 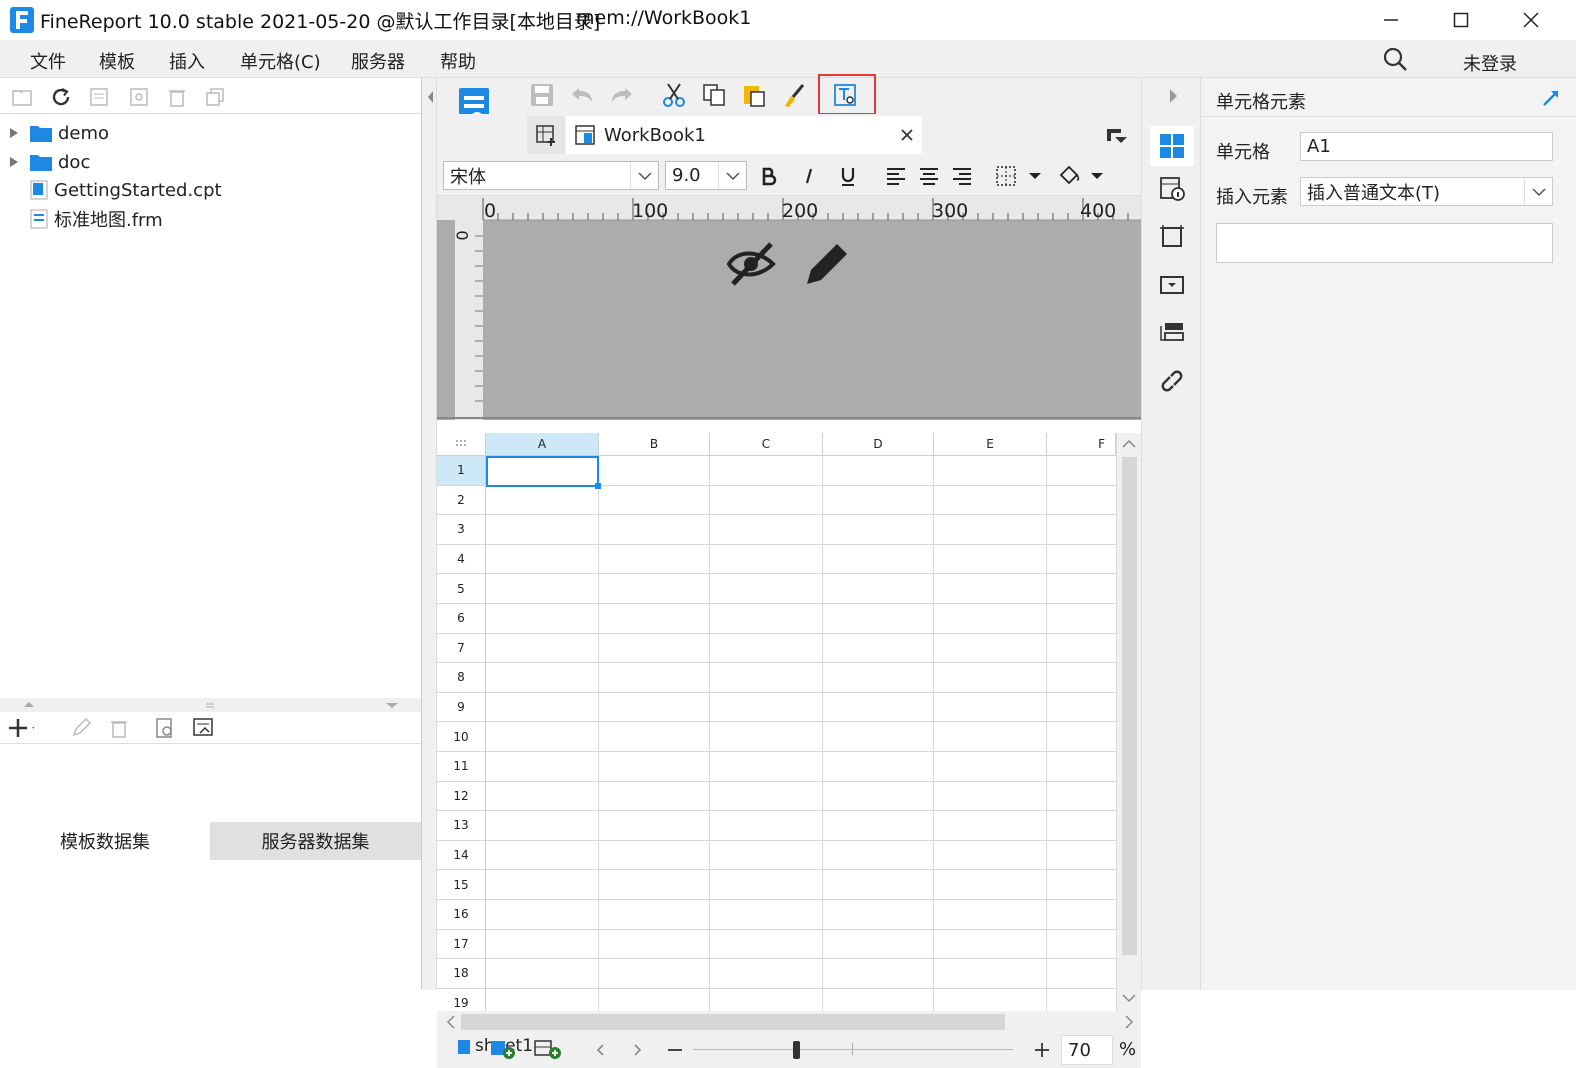 What do you see at coordinates (99, 97) in the screenshot?
I see `edit-template-icon` at bounding box center [99, 97].